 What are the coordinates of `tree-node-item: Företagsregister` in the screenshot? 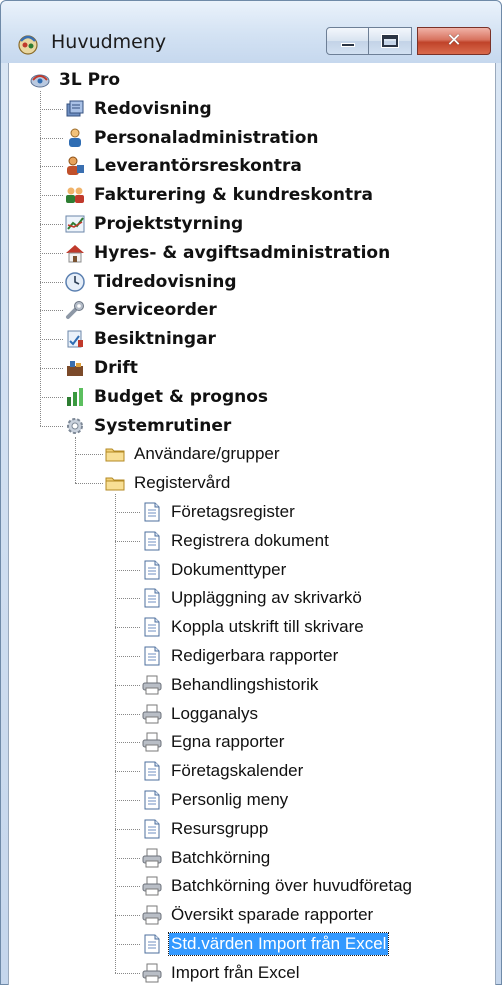 It's located at (219, 512).